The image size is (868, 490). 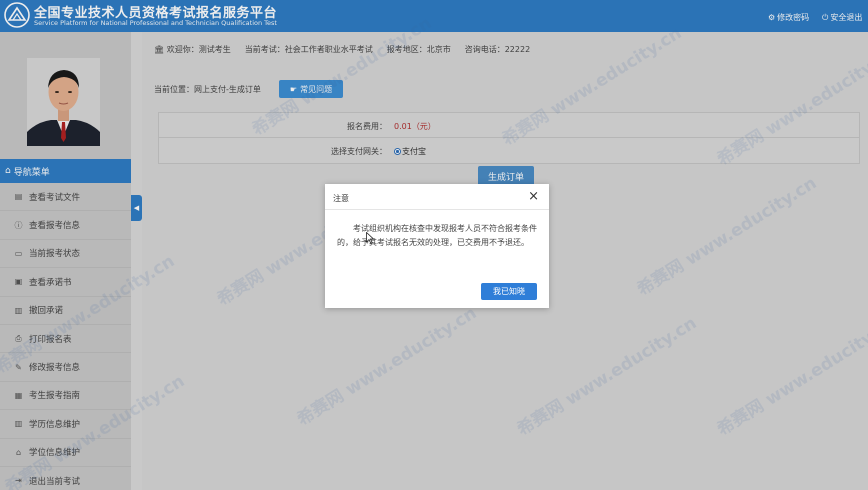 I want to click on mouse-cursor-icon, so click(x=370, y=238).